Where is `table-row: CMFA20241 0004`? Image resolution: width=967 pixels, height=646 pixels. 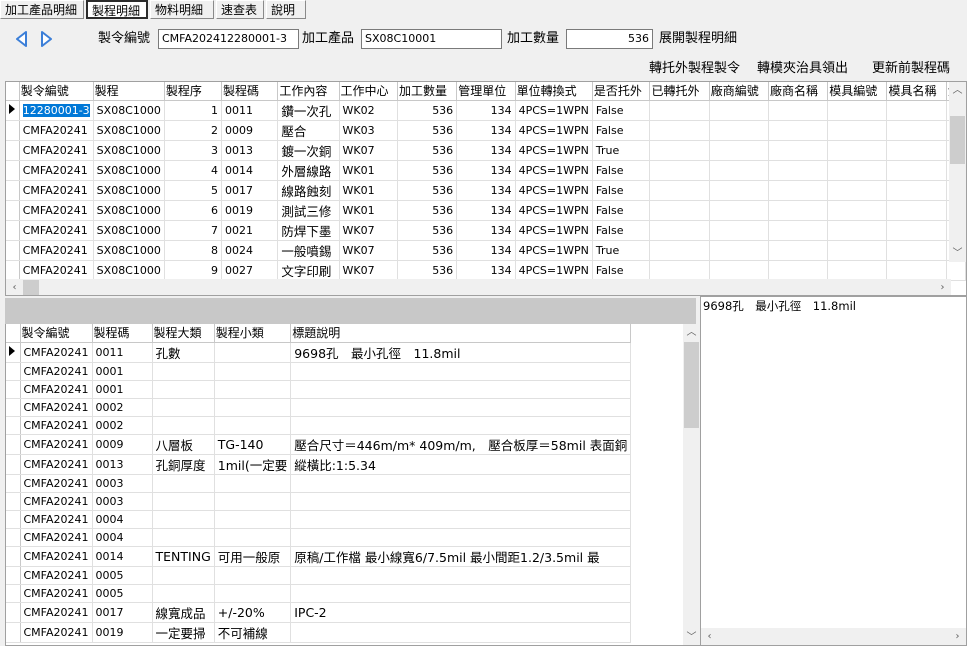
table-row: CMFA20241 0004 is located at coordinates (319, 537).